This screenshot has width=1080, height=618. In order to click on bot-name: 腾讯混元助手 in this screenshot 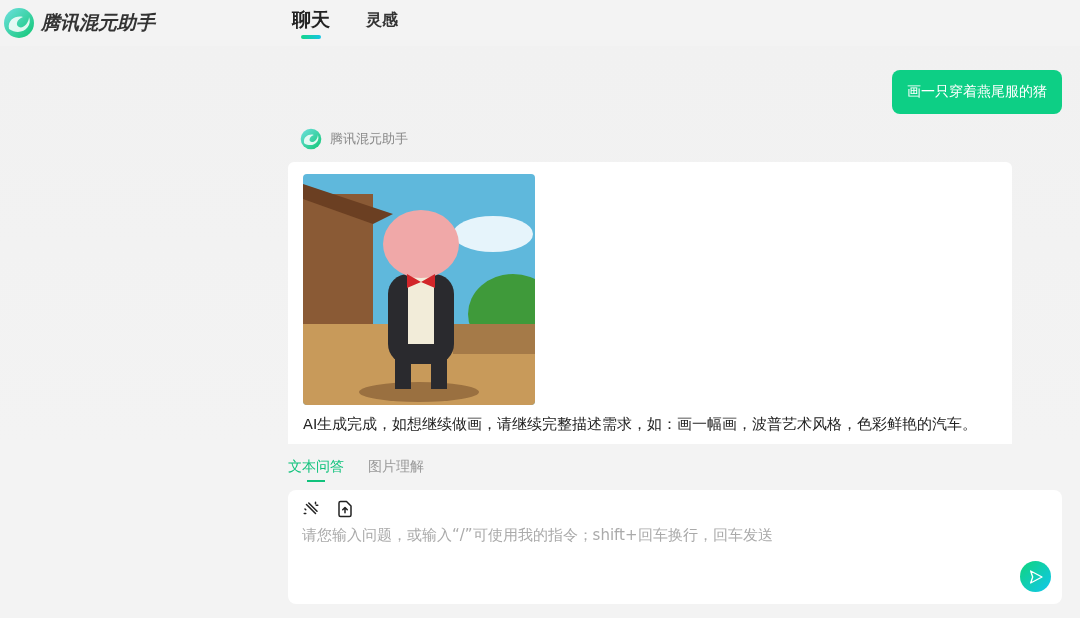, I will do `click(369, 139)`.